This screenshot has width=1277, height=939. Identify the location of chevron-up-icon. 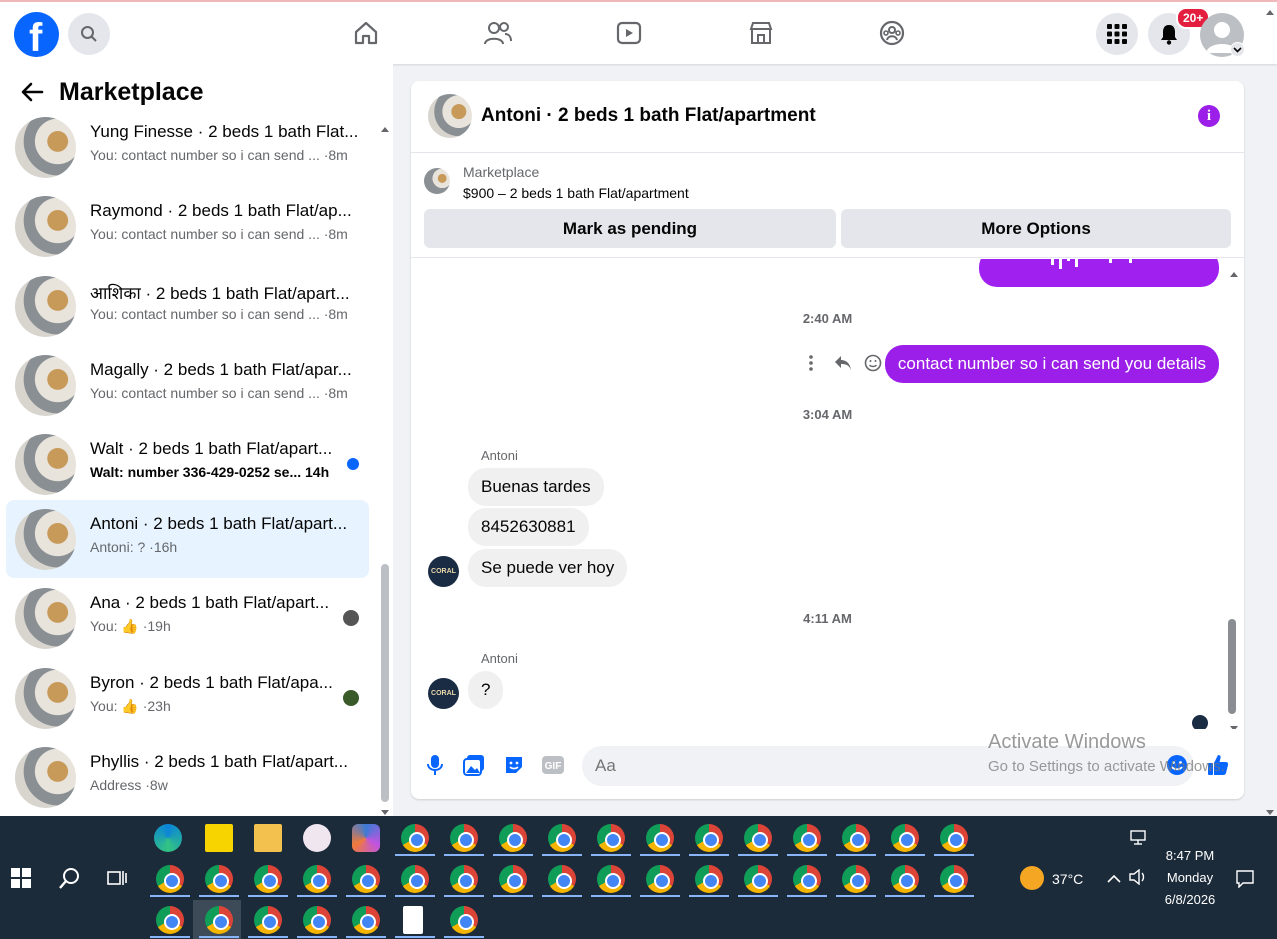
(1114, 880).